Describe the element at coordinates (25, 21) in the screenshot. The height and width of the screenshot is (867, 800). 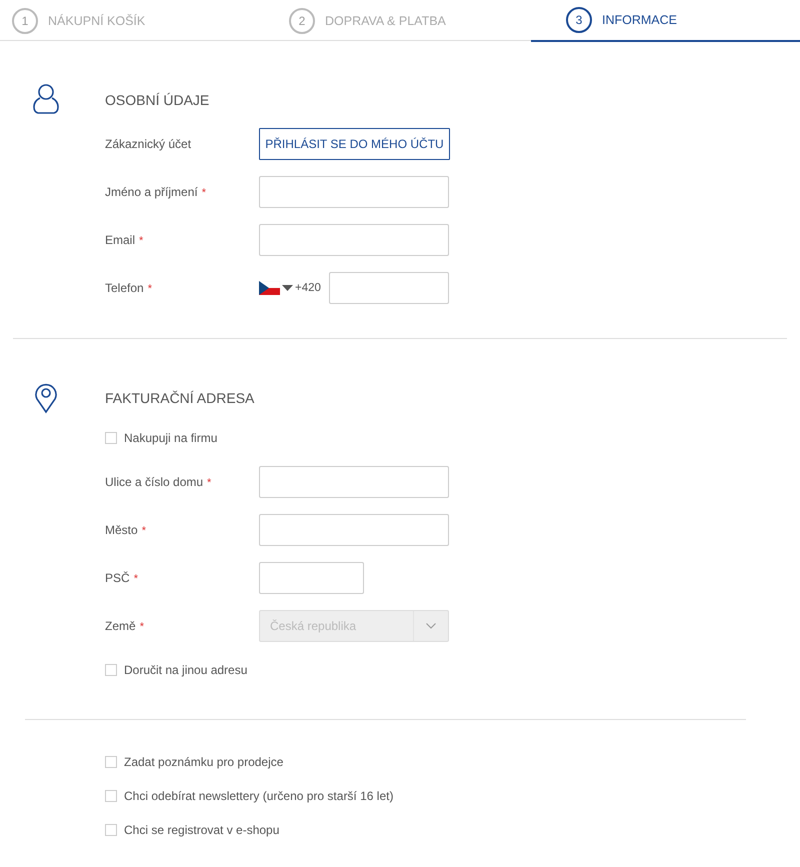
I see `step-number: 1` at that location.